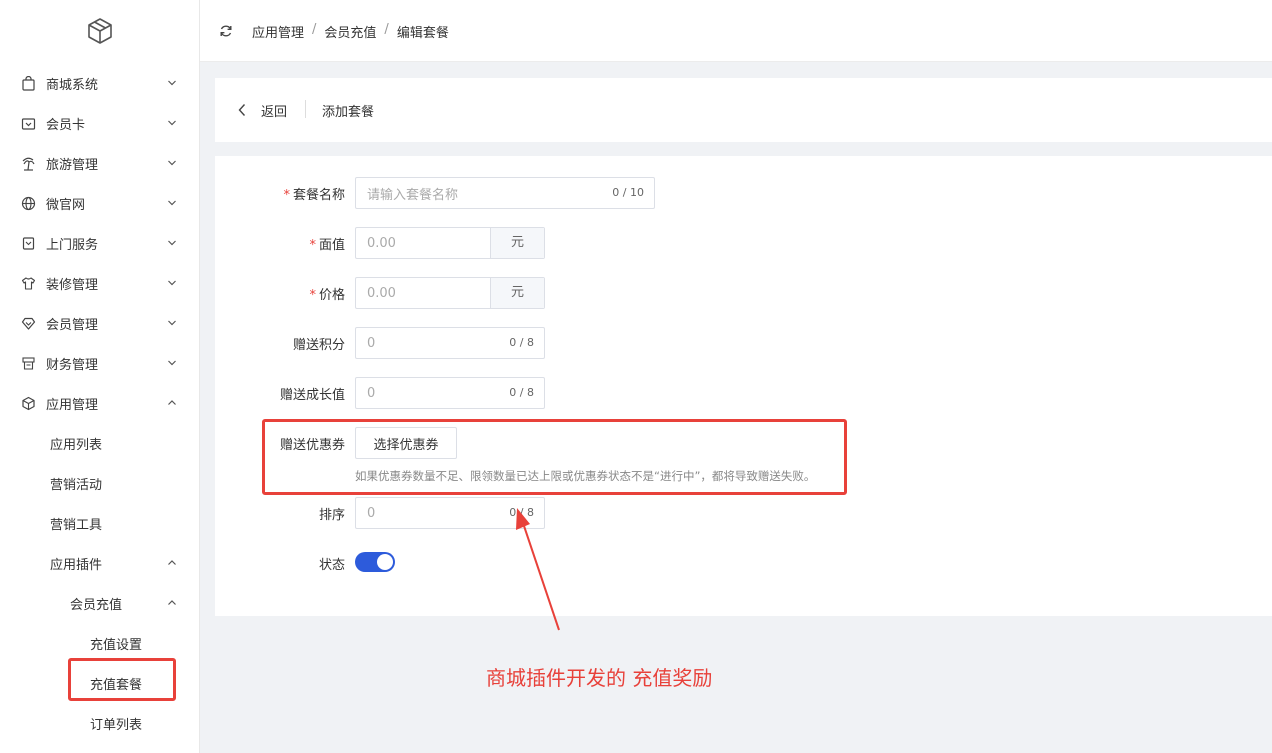 The width and height of the screenshot is (1272, 753). I want to click on sidebar-item-label: 应用管理, so click(72, 405).